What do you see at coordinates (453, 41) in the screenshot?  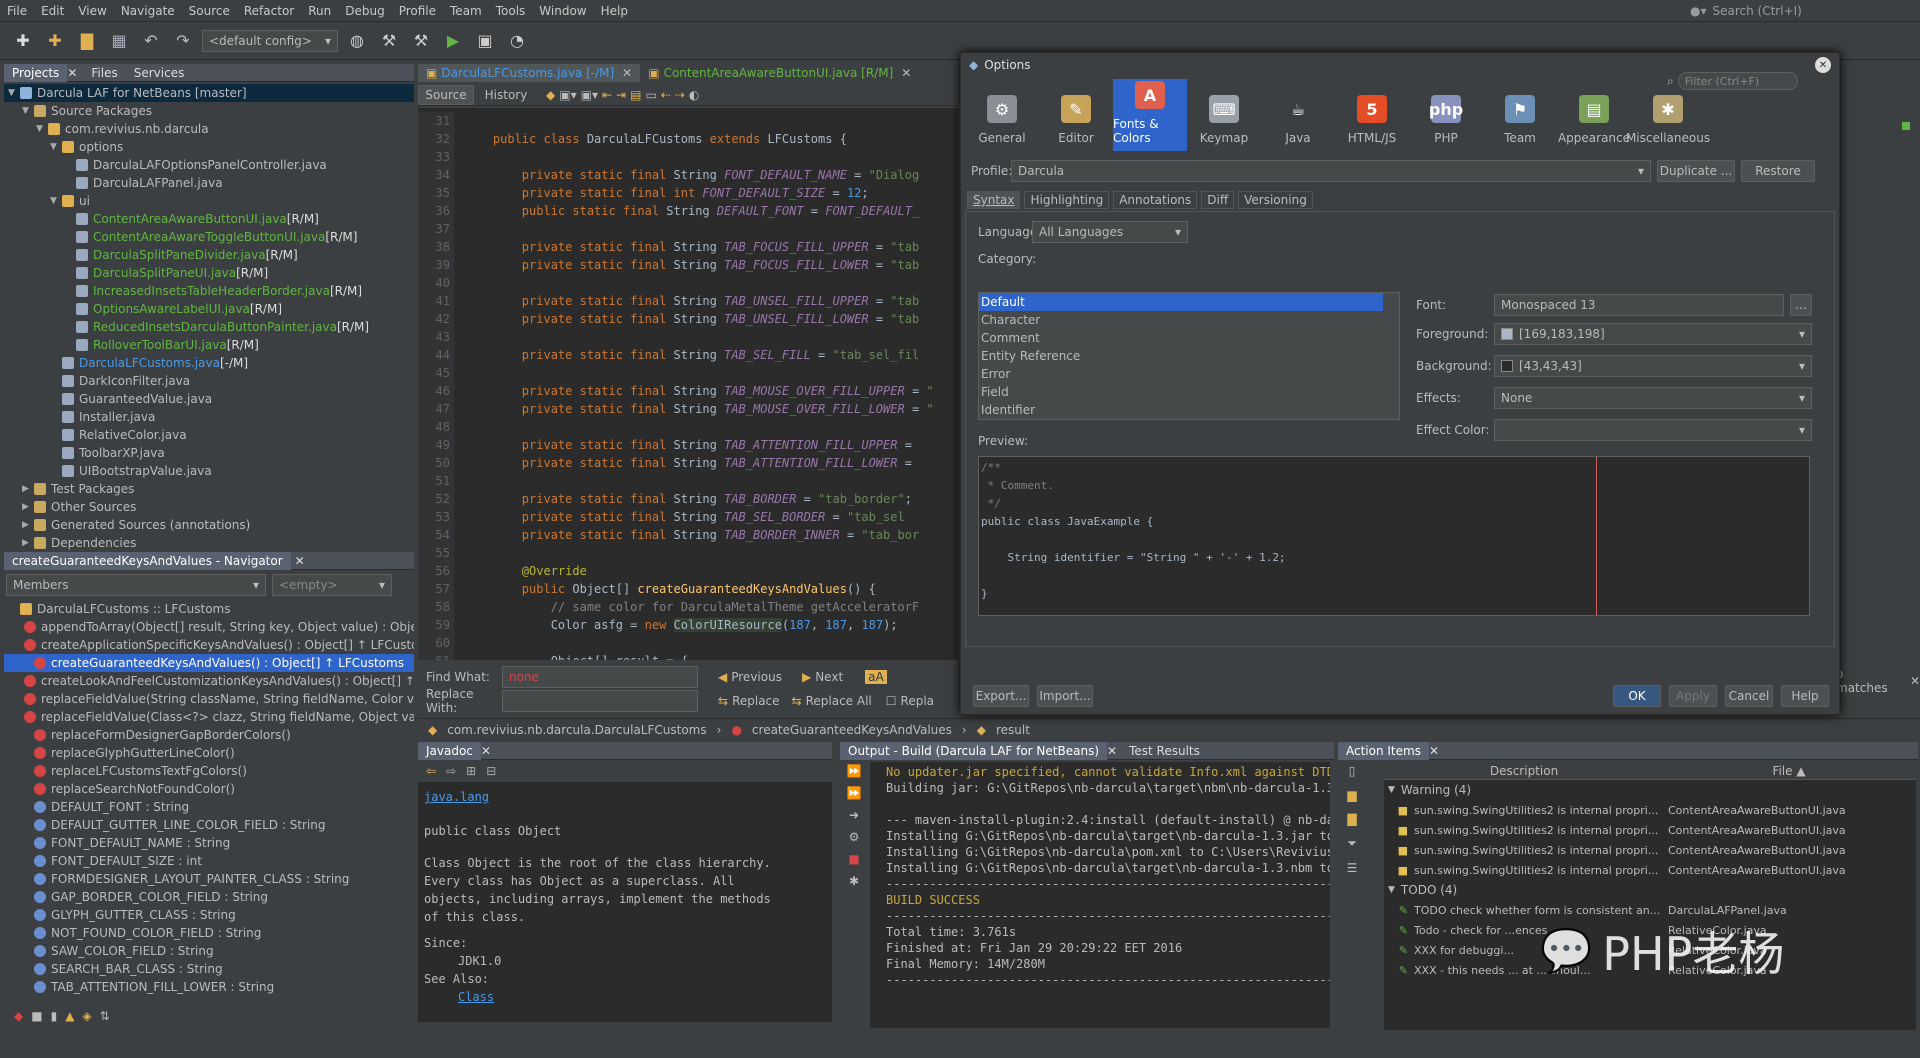 I see `run-icon: ▶` at bounding box center [453, 41].